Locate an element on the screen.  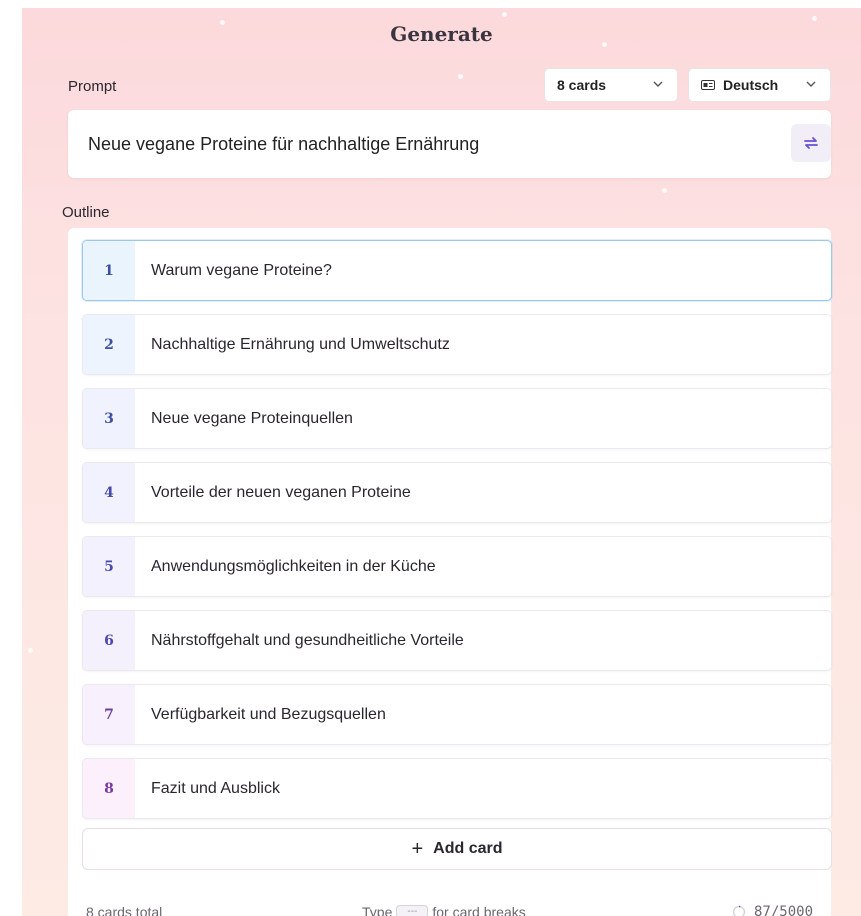
card-number: 7 is located at coordinates (109, 714).